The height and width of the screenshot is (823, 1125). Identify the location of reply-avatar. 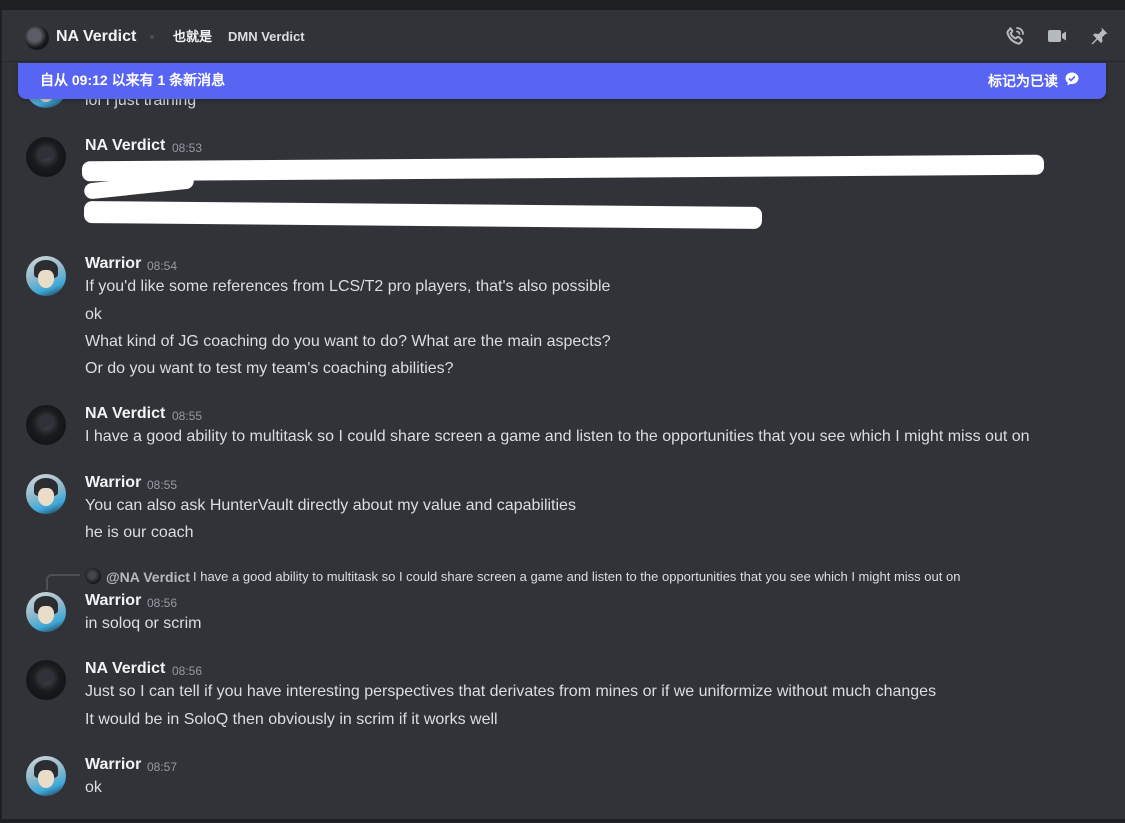
(93, 576).